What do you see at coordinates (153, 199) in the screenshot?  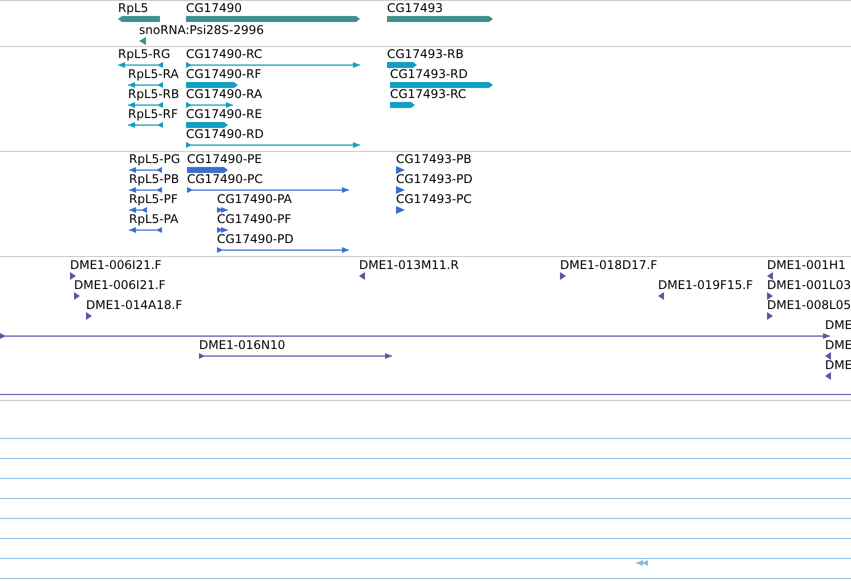 I see `feature-label: RpL5-PF` at bounding box center [153, 199].